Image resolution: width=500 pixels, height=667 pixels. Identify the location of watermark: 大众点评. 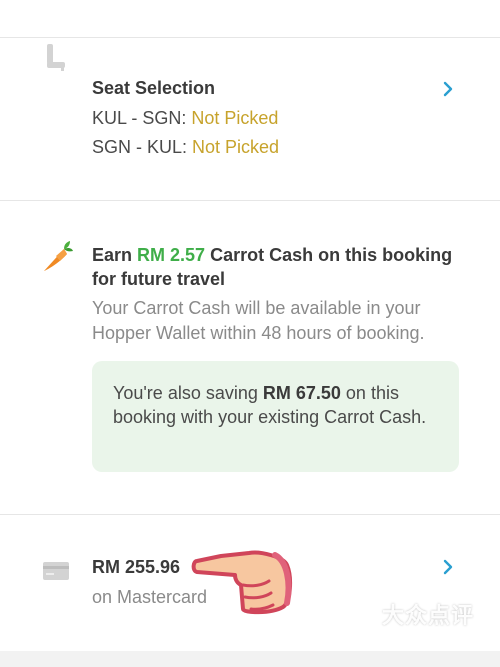
(407, 614).